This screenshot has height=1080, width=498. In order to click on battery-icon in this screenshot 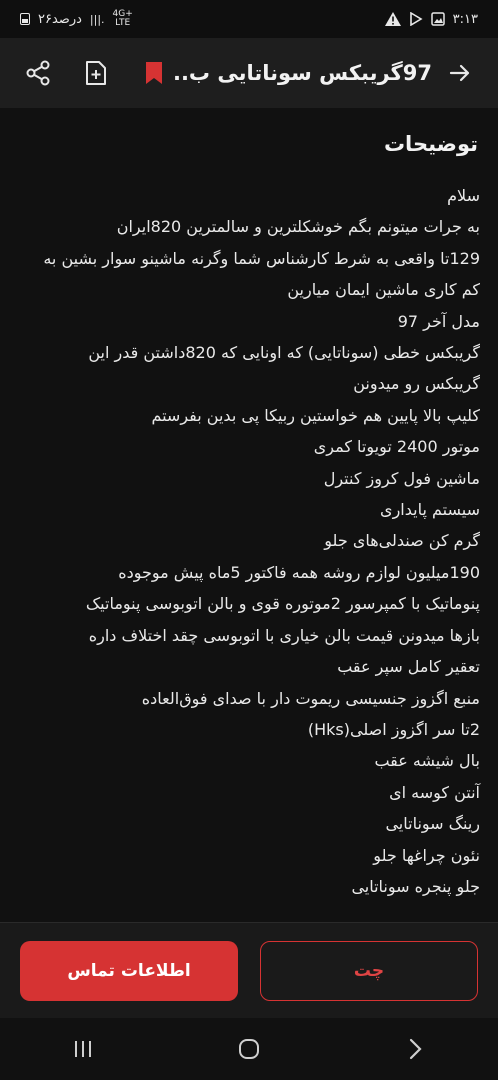, I will do `click(25, 19)`.